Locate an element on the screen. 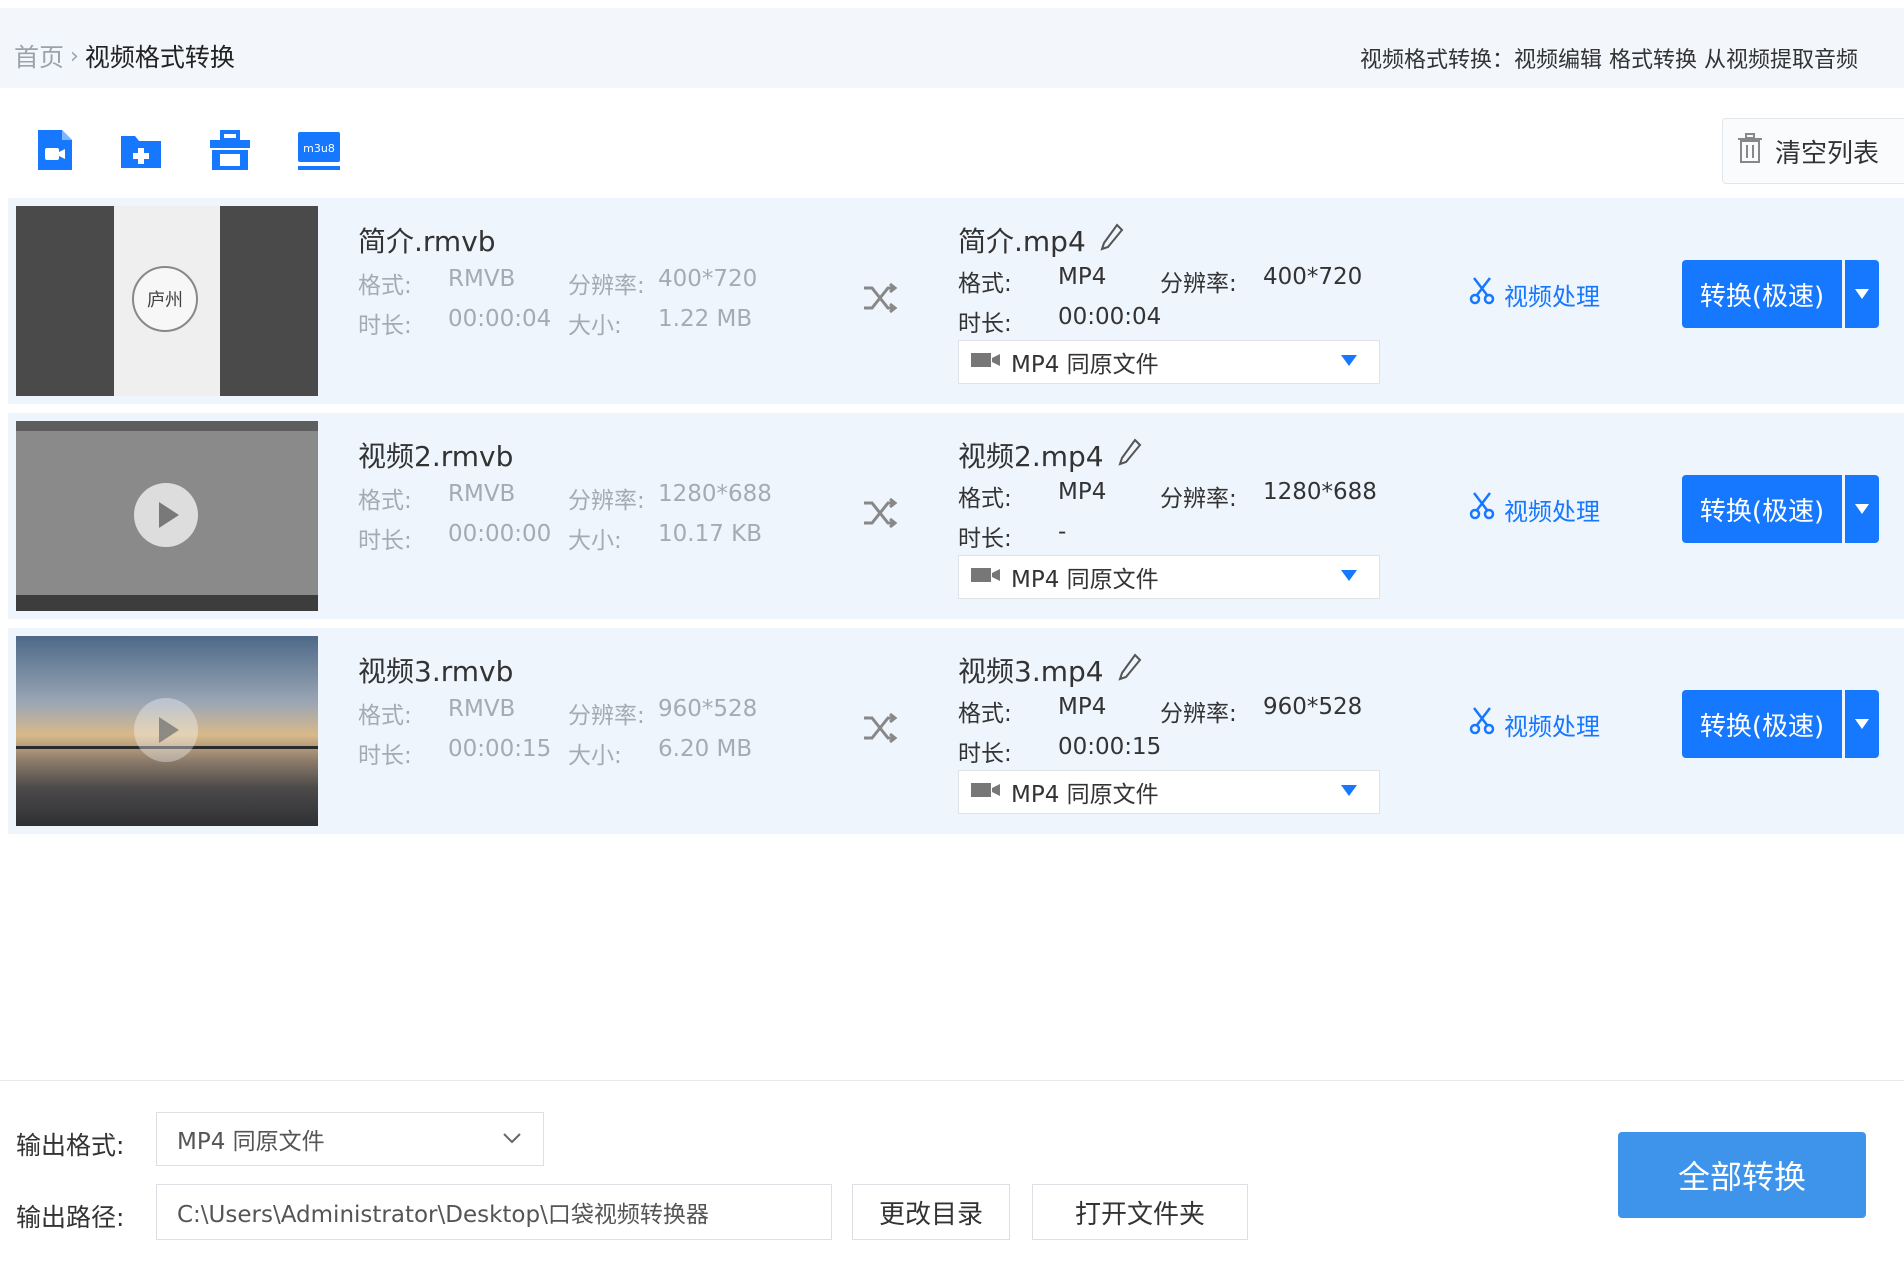  breadcrumb: 首页 › 视频格式转换 is located at coordinates (124, 56).